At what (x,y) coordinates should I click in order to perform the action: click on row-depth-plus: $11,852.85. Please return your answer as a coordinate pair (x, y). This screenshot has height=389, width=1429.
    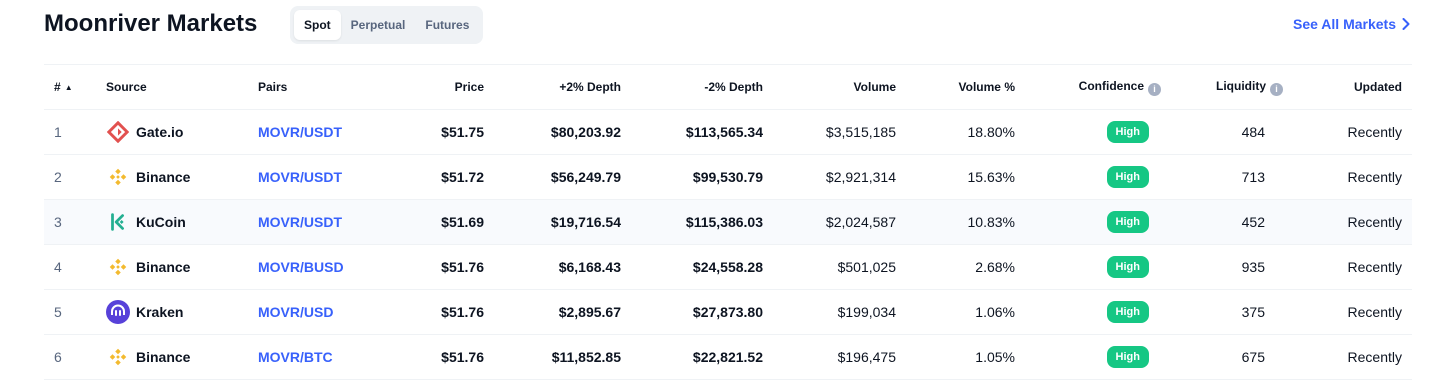
    Looking at the image, I should click on (552, 357).